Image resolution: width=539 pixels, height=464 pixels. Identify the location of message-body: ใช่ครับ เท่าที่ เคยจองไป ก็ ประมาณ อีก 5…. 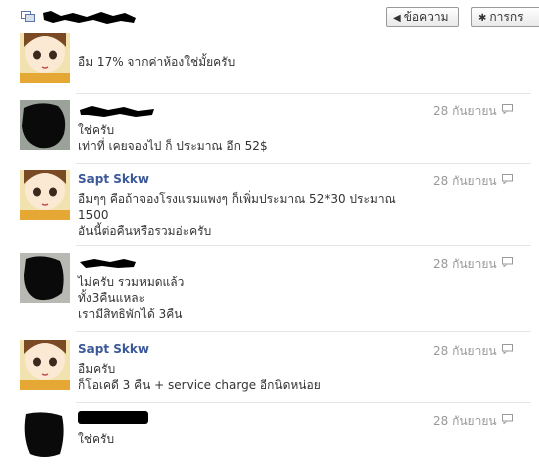
(173, 138).